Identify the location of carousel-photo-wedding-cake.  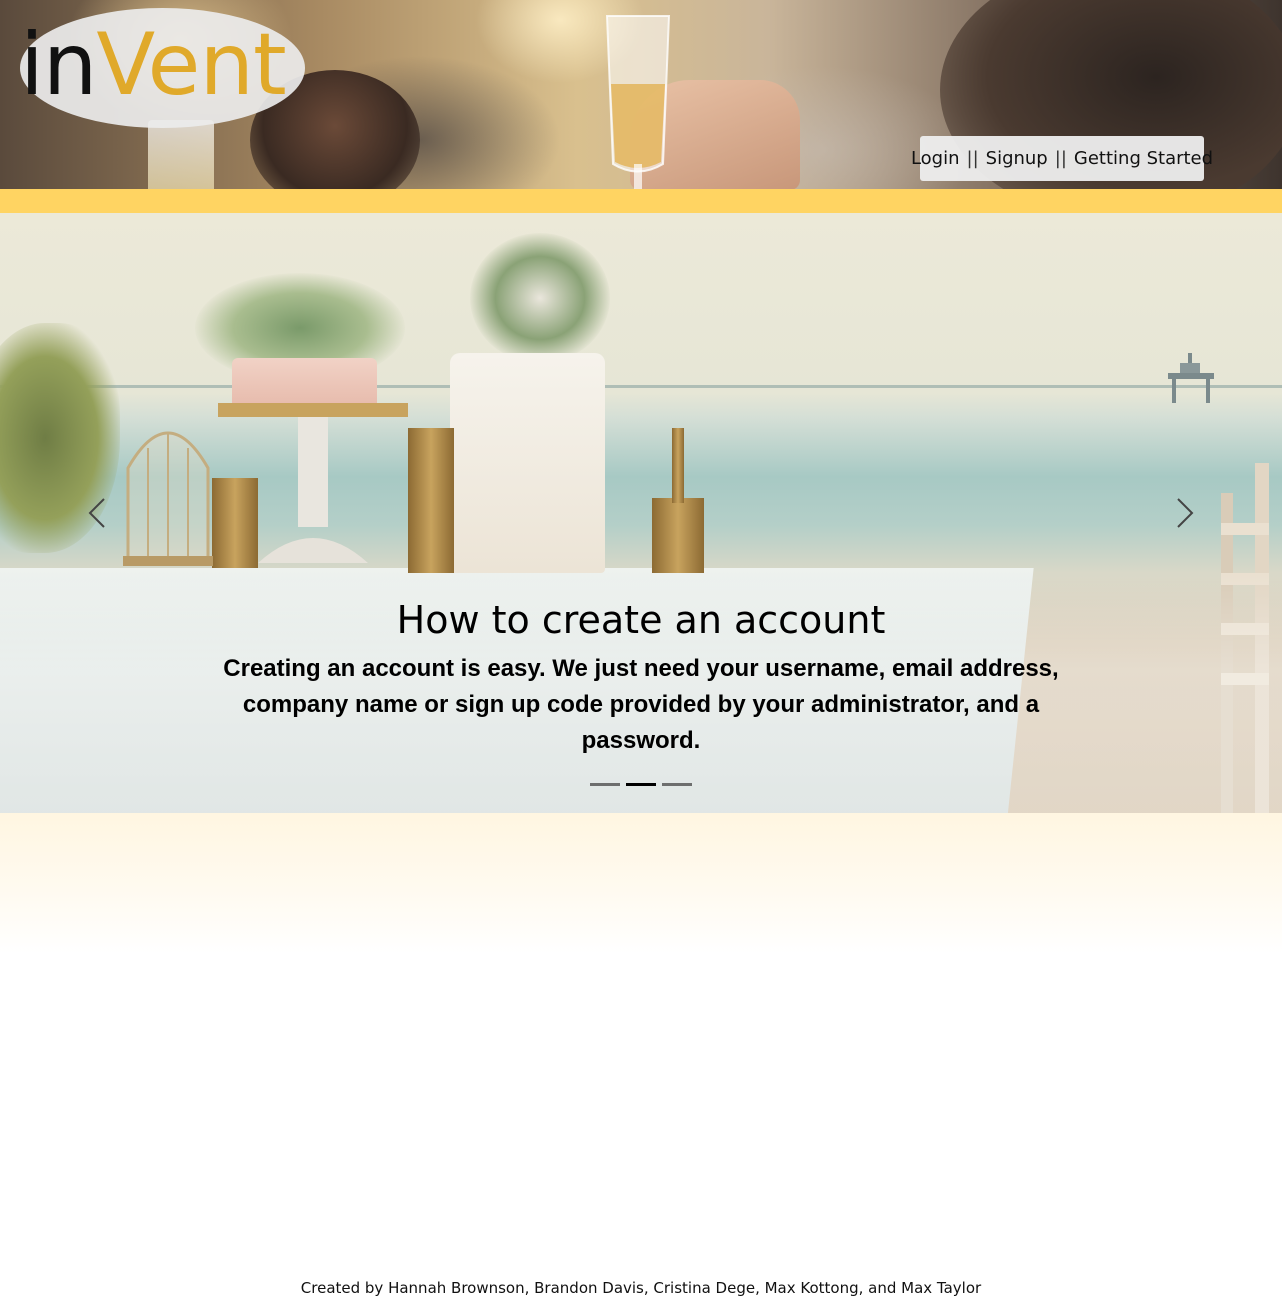
(527, 463).